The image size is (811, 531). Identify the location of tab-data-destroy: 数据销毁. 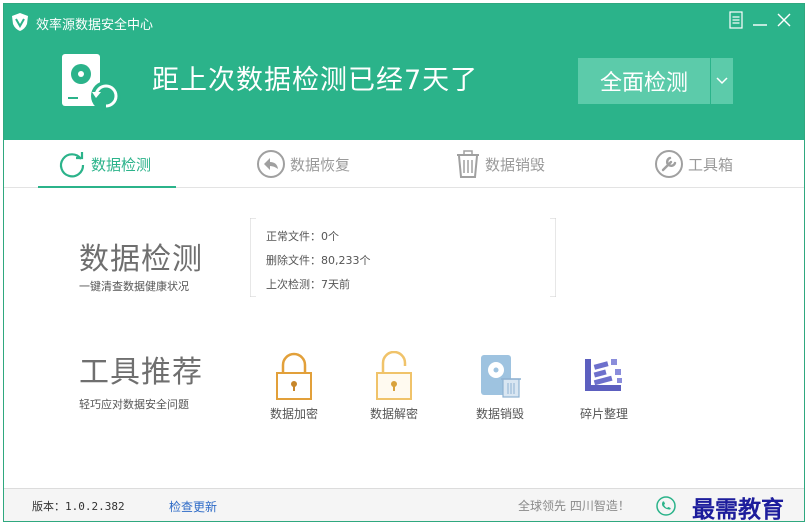
(499, 164).